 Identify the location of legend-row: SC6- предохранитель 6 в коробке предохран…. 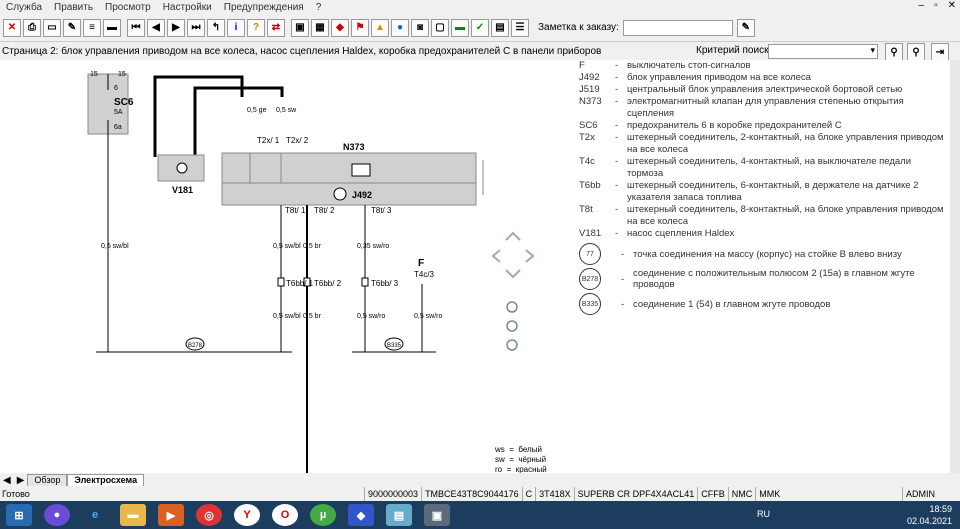
(710, 125).